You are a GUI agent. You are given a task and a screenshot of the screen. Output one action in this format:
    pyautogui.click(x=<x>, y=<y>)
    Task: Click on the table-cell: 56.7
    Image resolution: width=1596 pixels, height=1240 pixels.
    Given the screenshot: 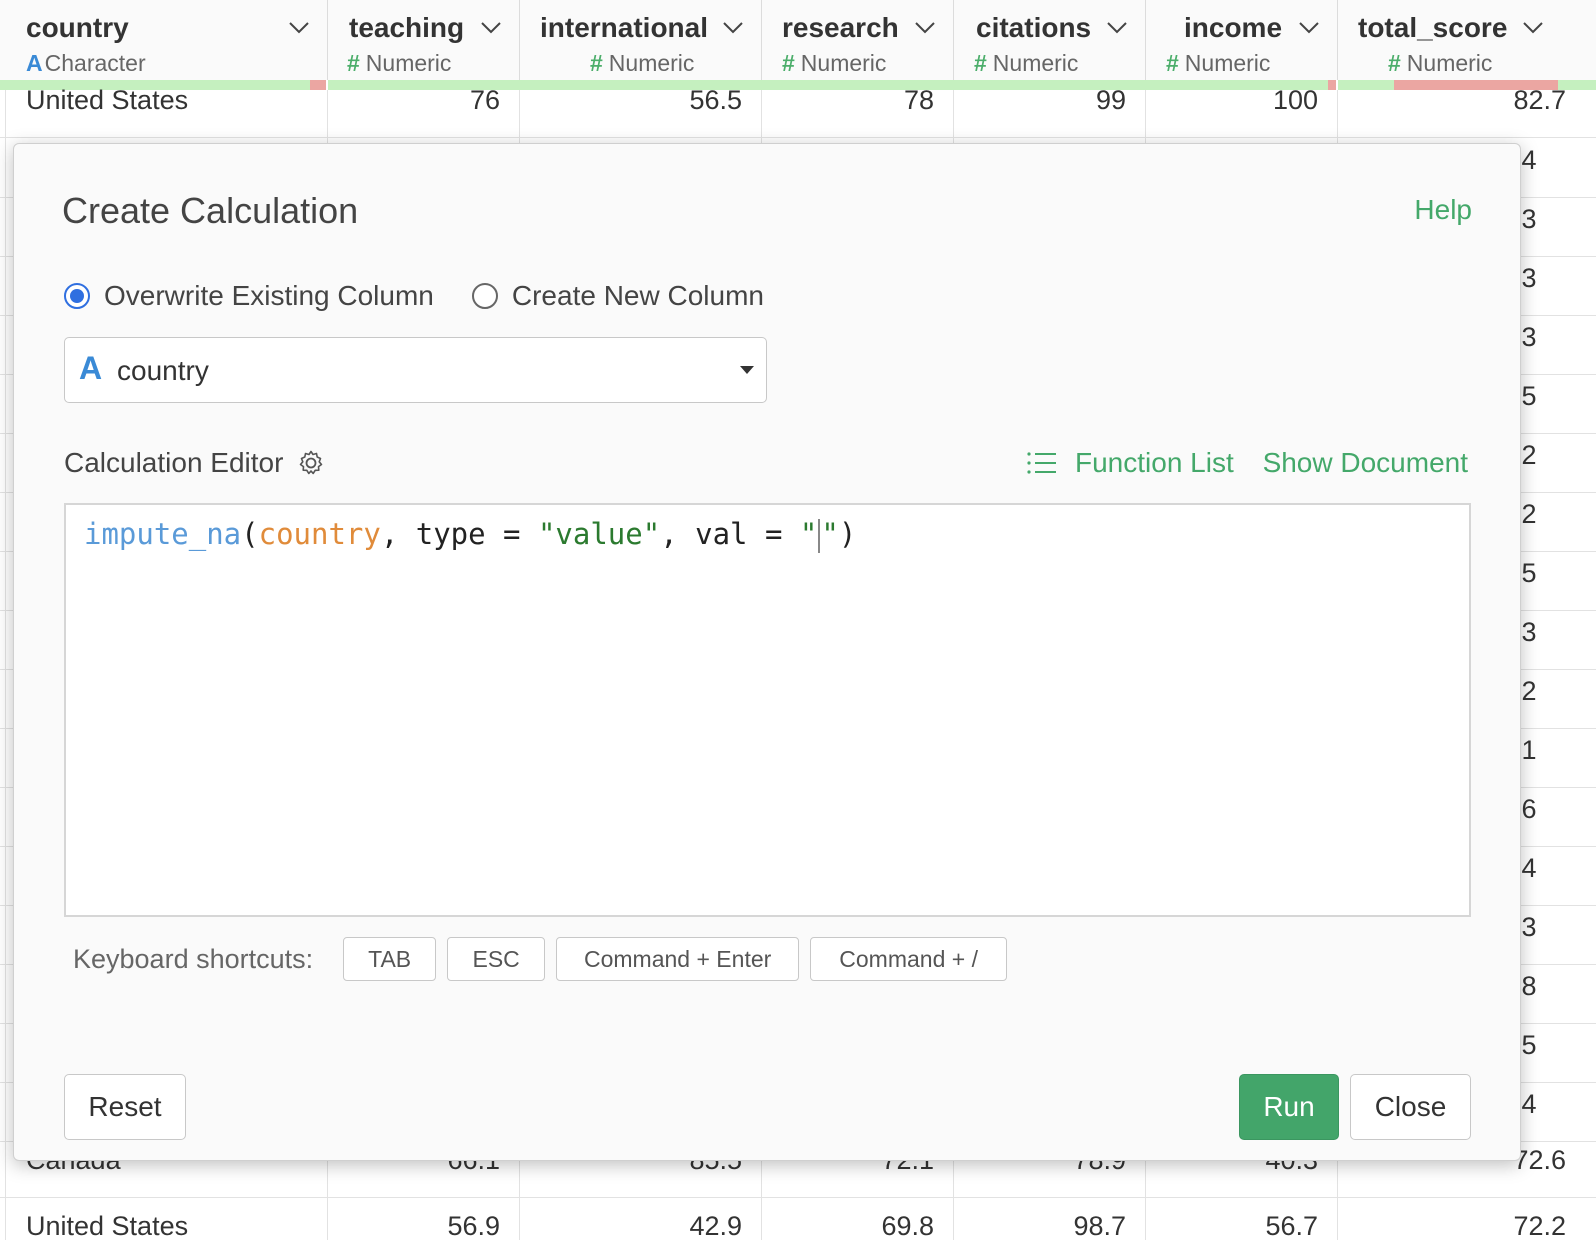 What is the action you would take?
    pyautogui.click(x=1291, y=1225)
    